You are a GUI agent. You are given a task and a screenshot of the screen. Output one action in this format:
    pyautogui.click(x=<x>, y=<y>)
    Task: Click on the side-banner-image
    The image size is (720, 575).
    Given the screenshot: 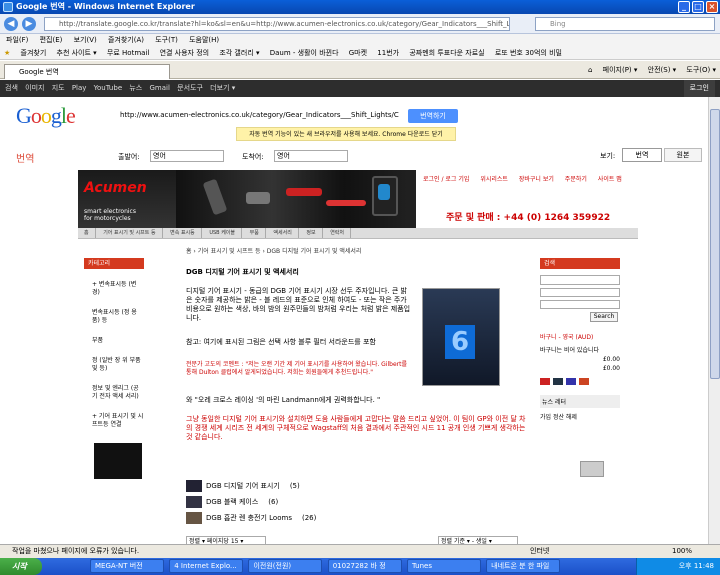 What is the action you would take?
    pyautogui.click(x=118, y=461)
    